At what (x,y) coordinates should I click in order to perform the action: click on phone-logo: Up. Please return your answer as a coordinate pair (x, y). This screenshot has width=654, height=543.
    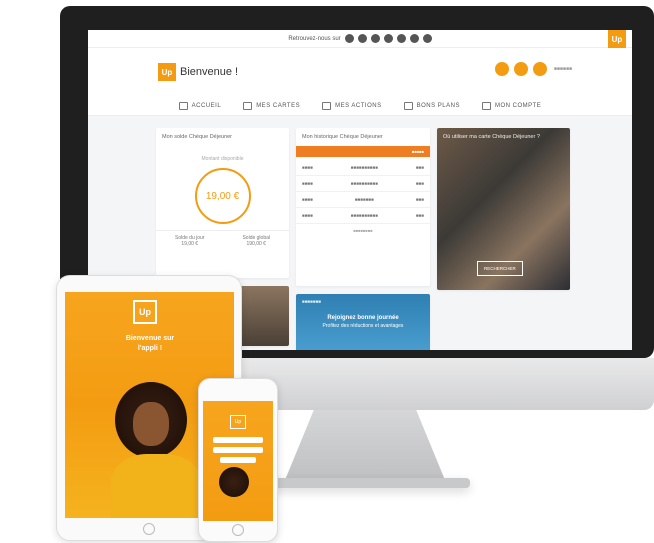
    Looking at the image, I should click on (238, 422).